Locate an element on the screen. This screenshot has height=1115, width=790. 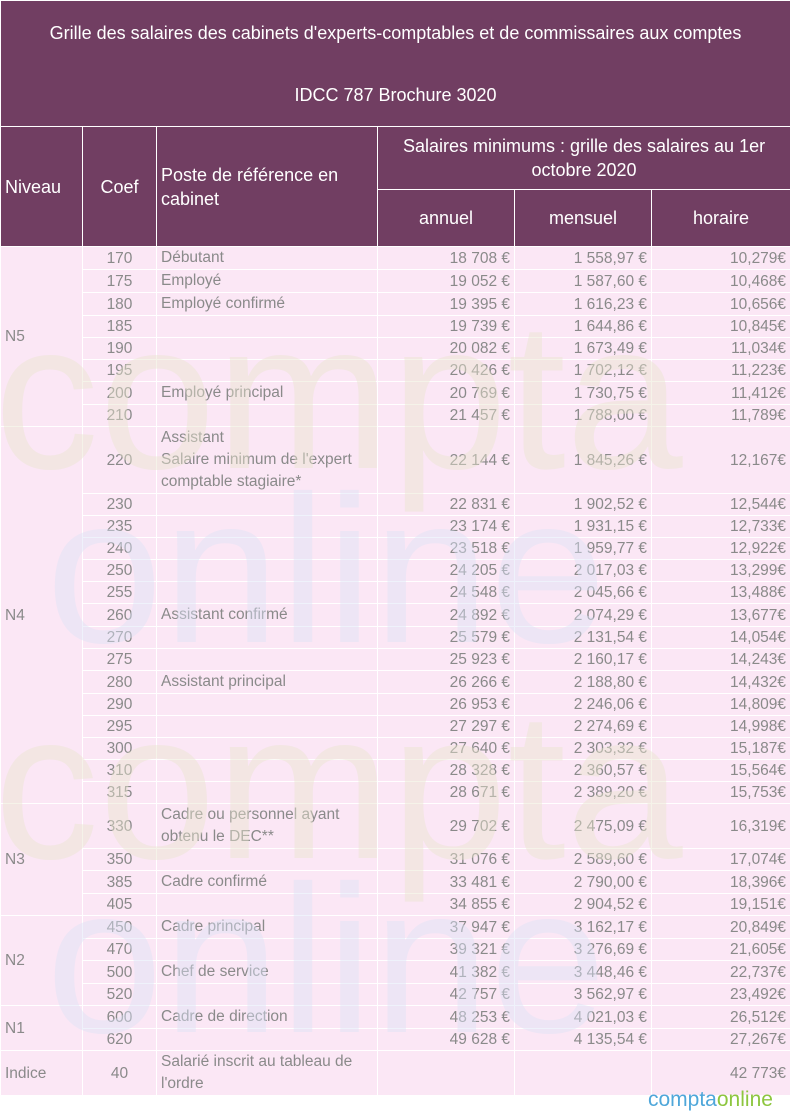
cell-horaire: 14,243€ is located at coordinates (720, 659).